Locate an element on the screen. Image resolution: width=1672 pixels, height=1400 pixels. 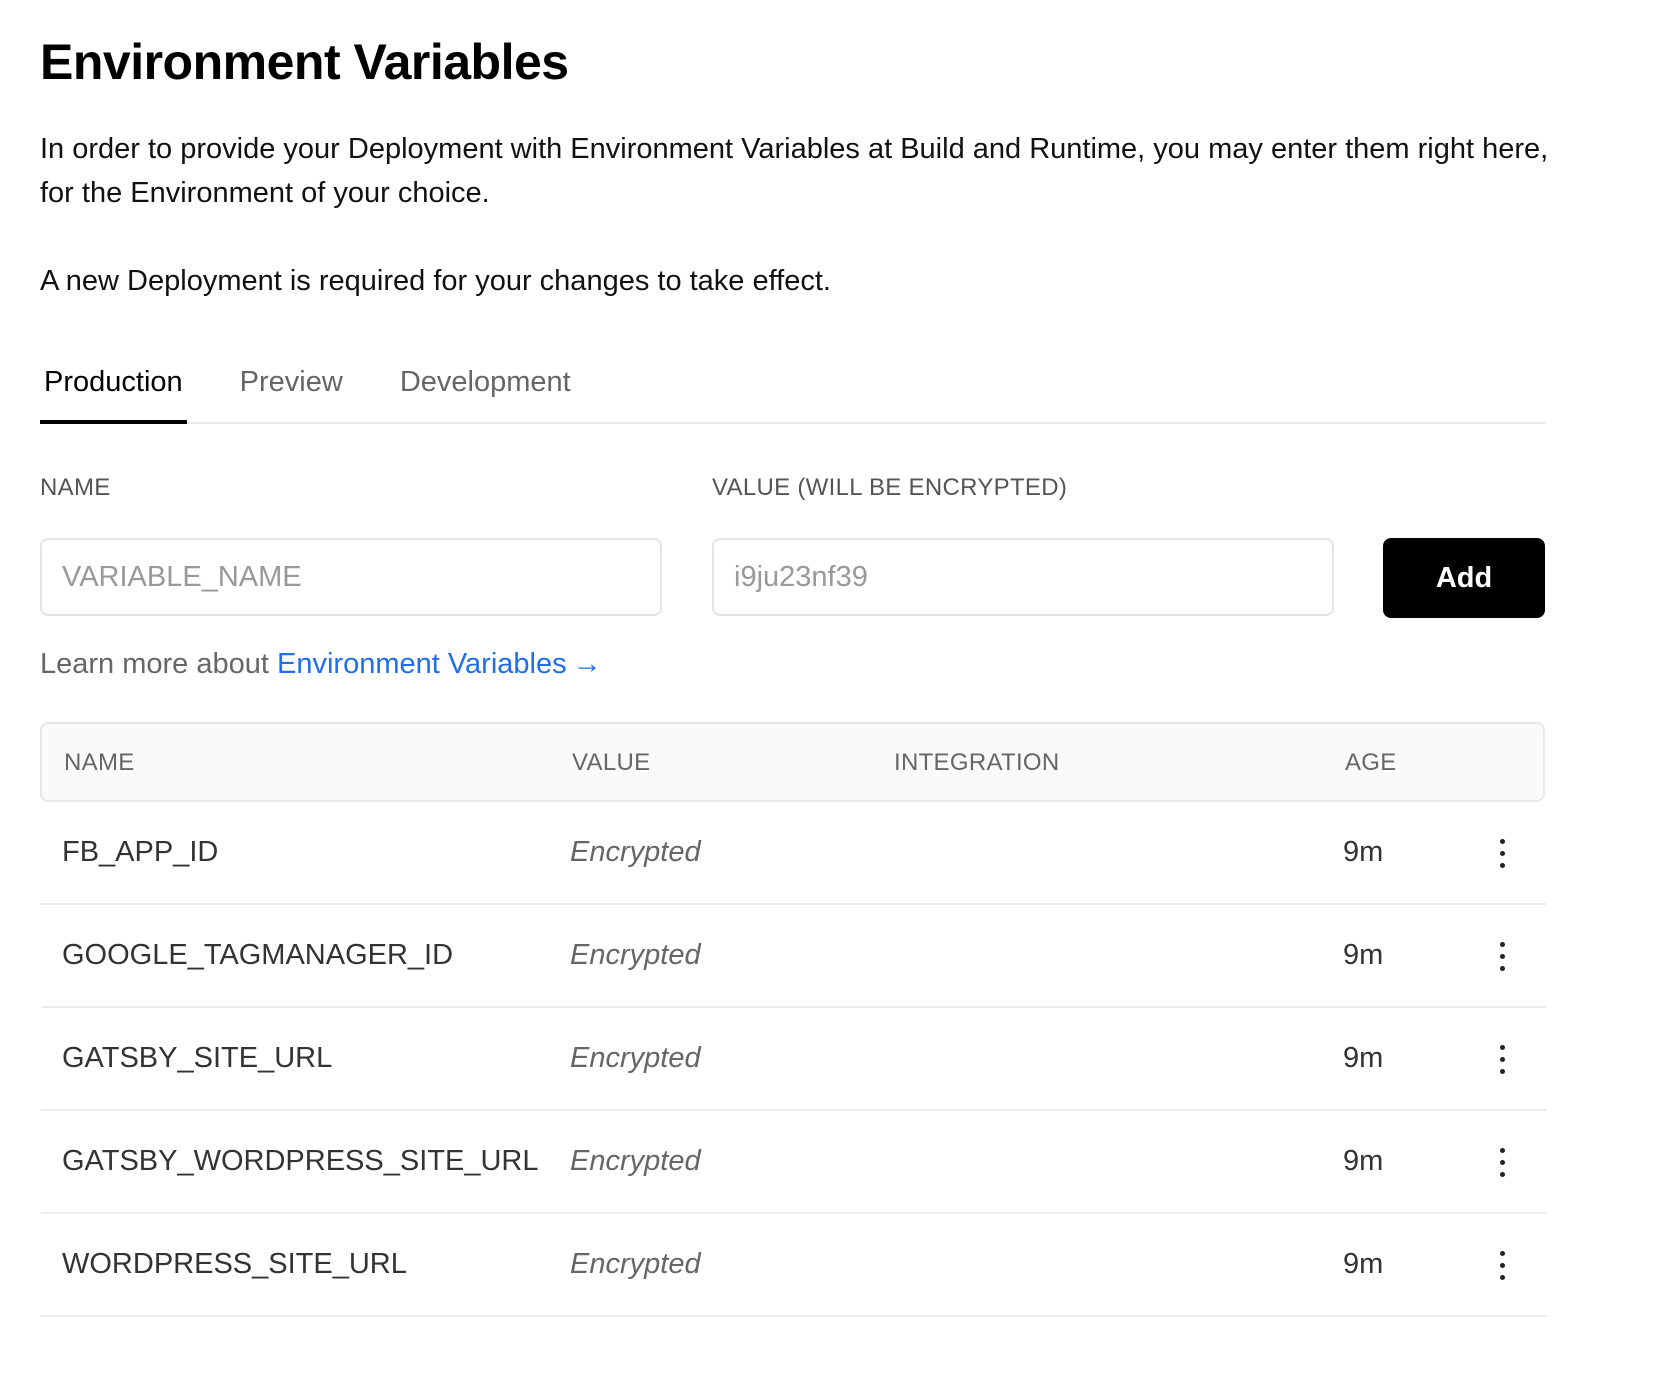
column-header-value: VALUE is located at coordinates (611, 762).